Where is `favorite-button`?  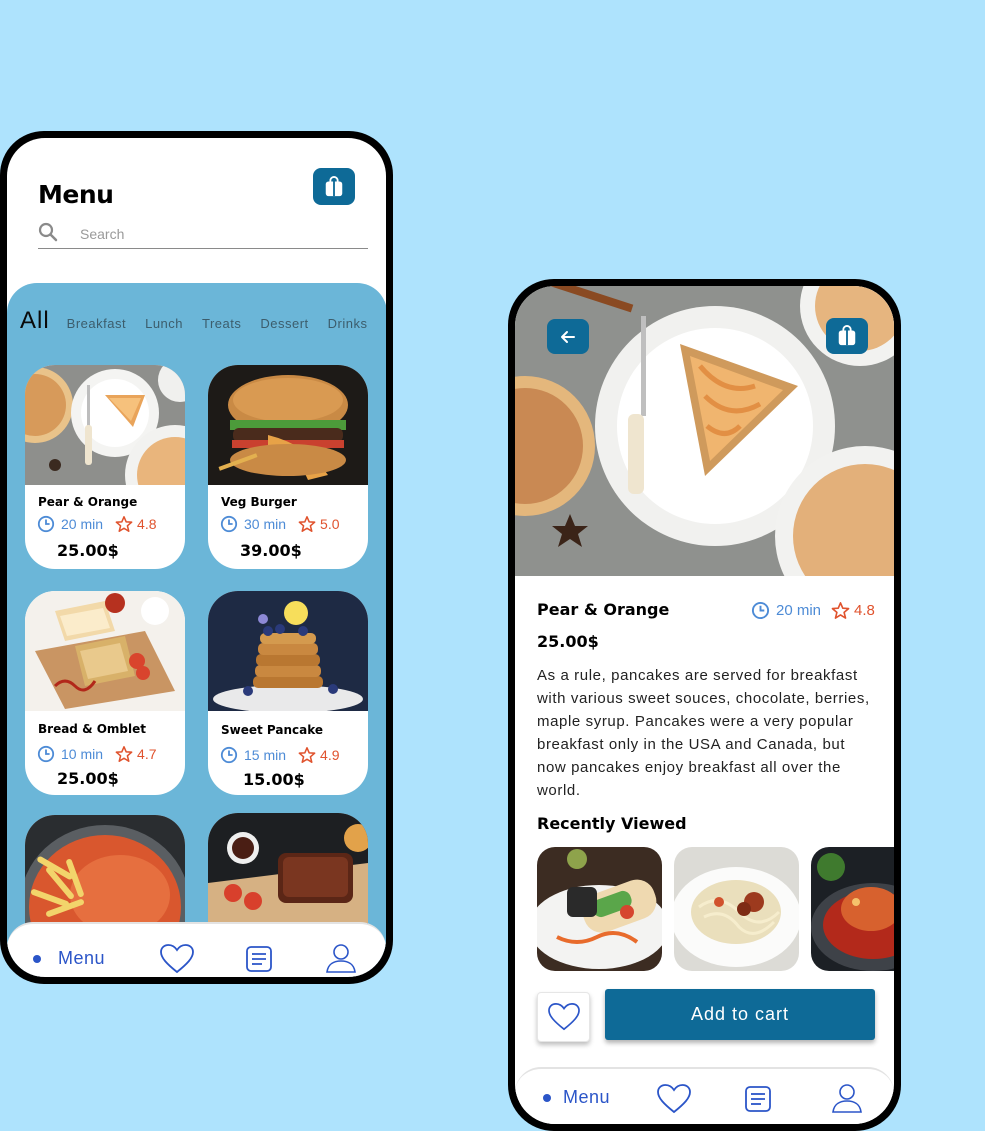
favorite-button is located at coordinates (563, 1017).